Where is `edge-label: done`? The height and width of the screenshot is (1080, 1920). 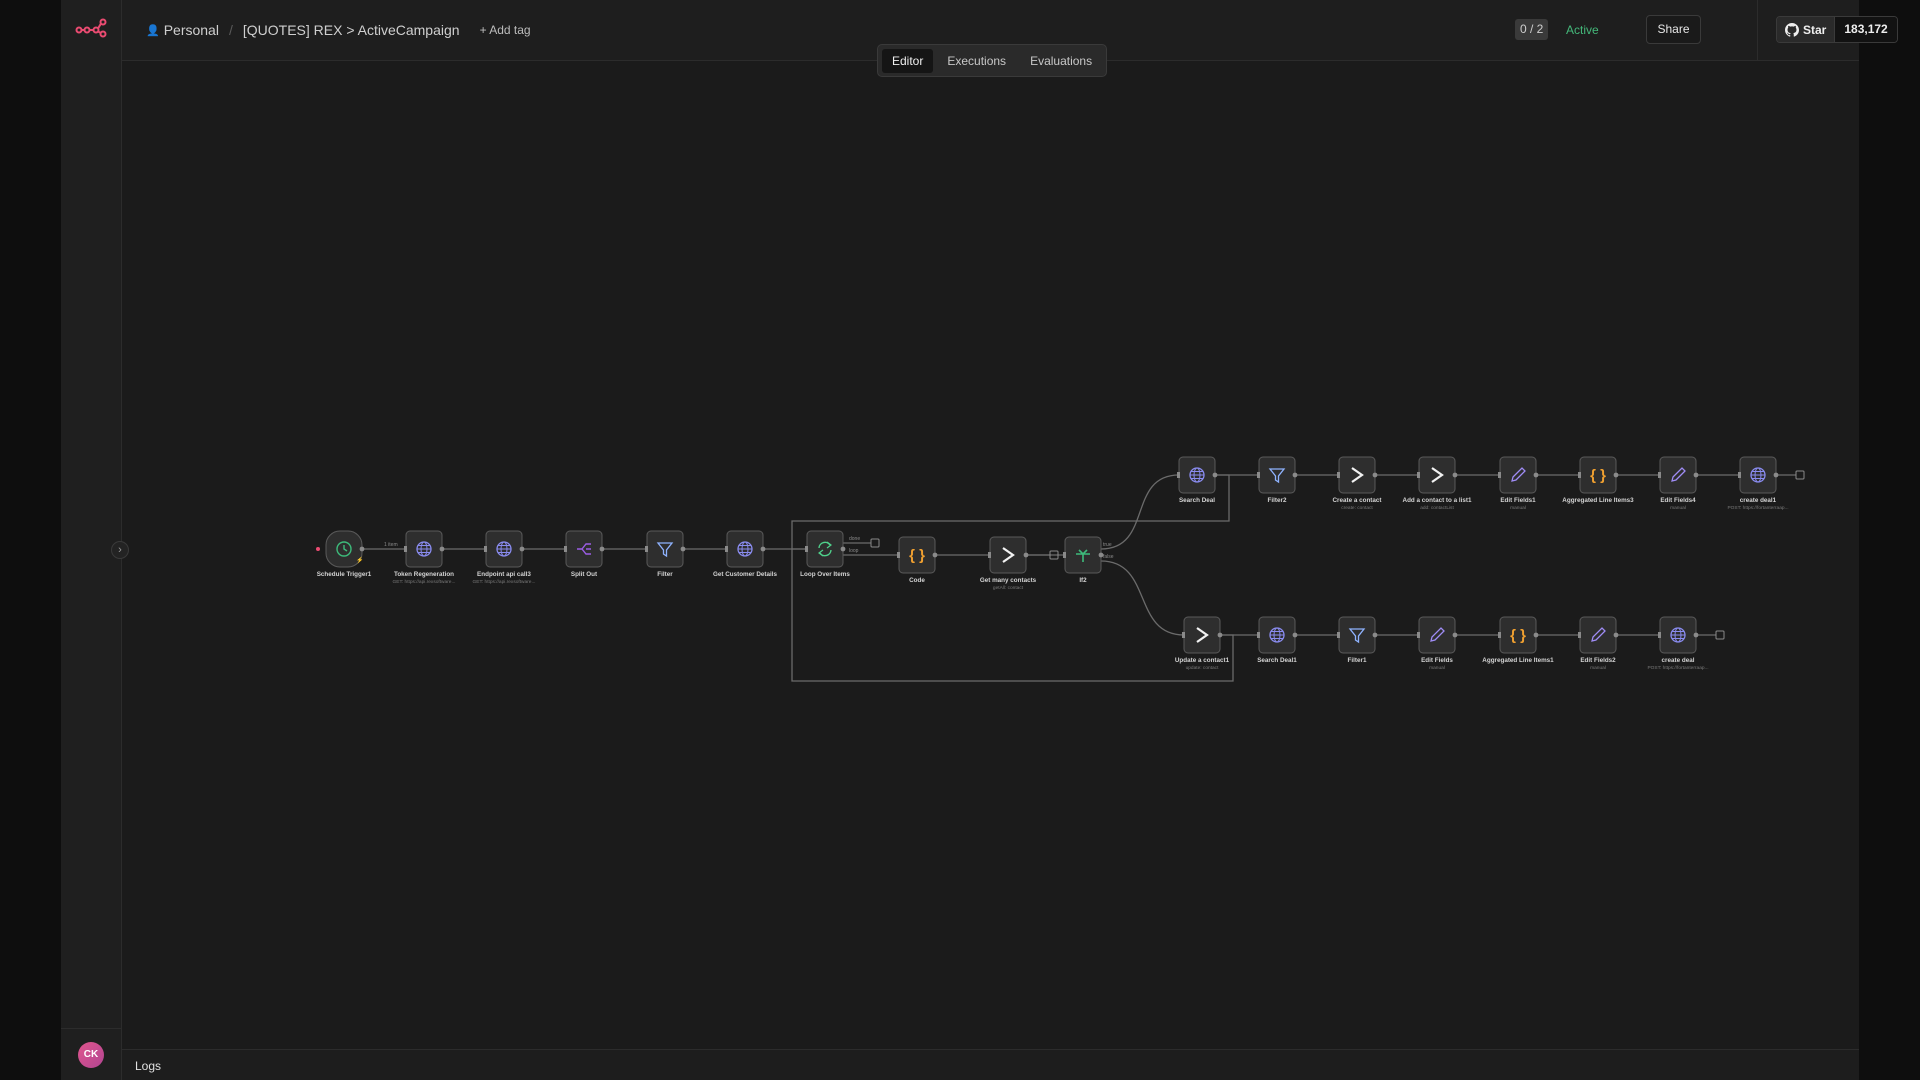
edge-label: done is located at coordinates (854, 539).